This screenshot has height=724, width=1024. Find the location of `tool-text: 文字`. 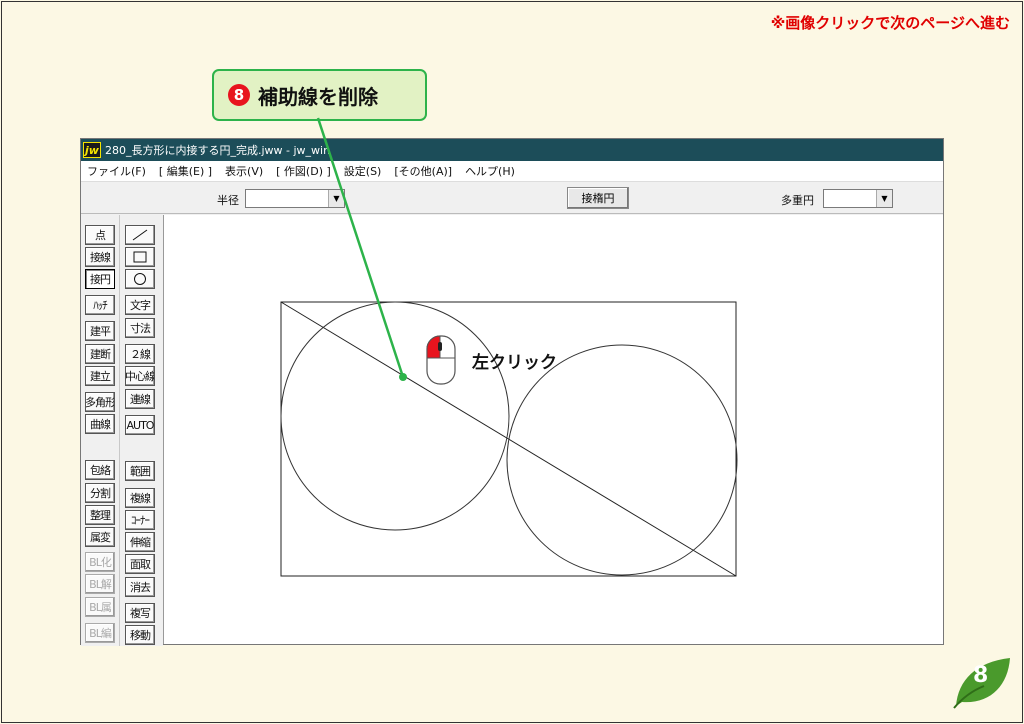

tool-text: 文字 is located at coordinates (140, 305).